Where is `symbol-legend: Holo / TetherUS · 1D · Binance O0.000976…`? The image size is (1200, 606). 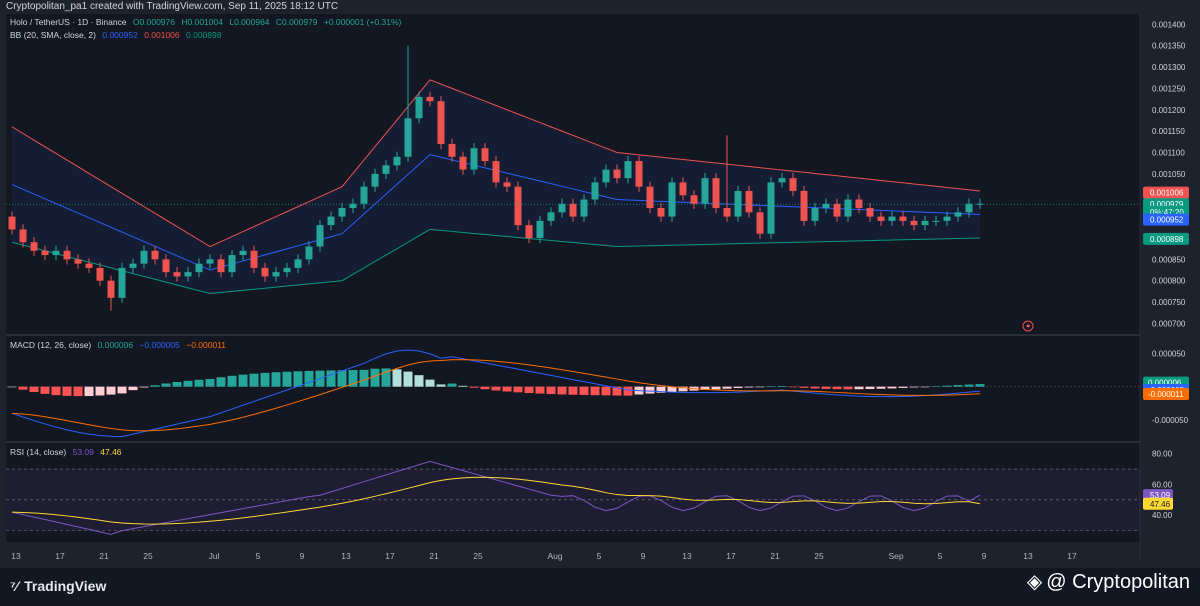
symbol-legend: Holo / TetherUS · 1D · Binance O0.000976… is located at coordinates (207, 22).